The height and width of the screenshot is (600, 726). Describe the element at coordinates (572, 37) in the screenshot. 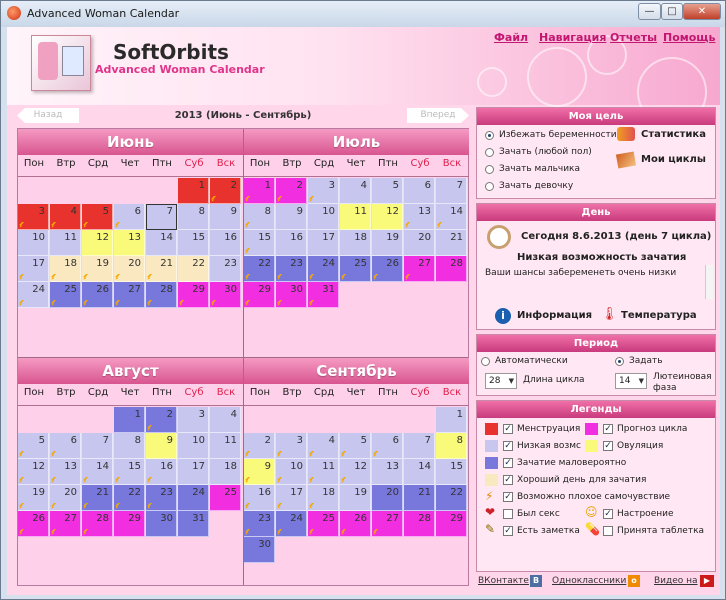

I see `menu-navigation: Навигация` at that location.